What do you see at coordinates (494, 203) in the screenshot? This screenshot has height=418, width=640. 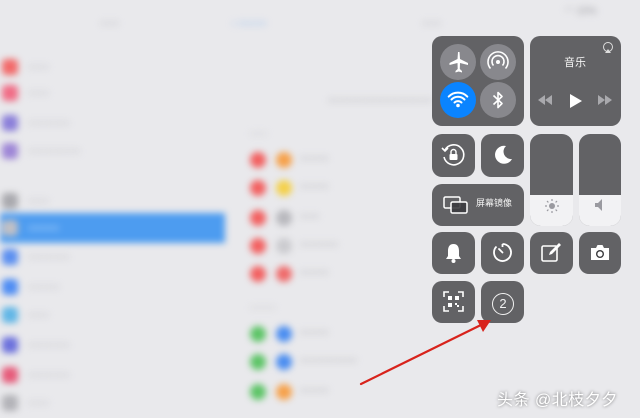 I see `screen-mirroring-label: 屏幕镜像` at bounding box center [494, 203].